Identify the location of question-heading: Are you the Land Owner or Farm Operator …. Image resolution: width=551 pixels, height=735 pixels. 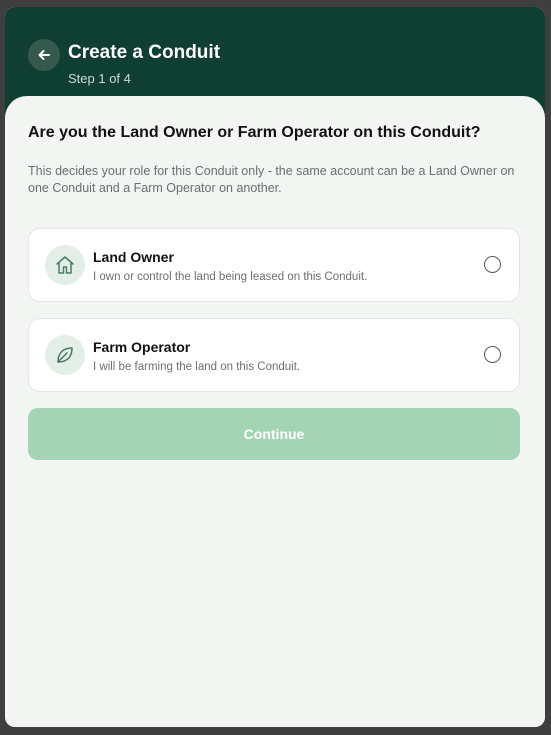
(254, 132).